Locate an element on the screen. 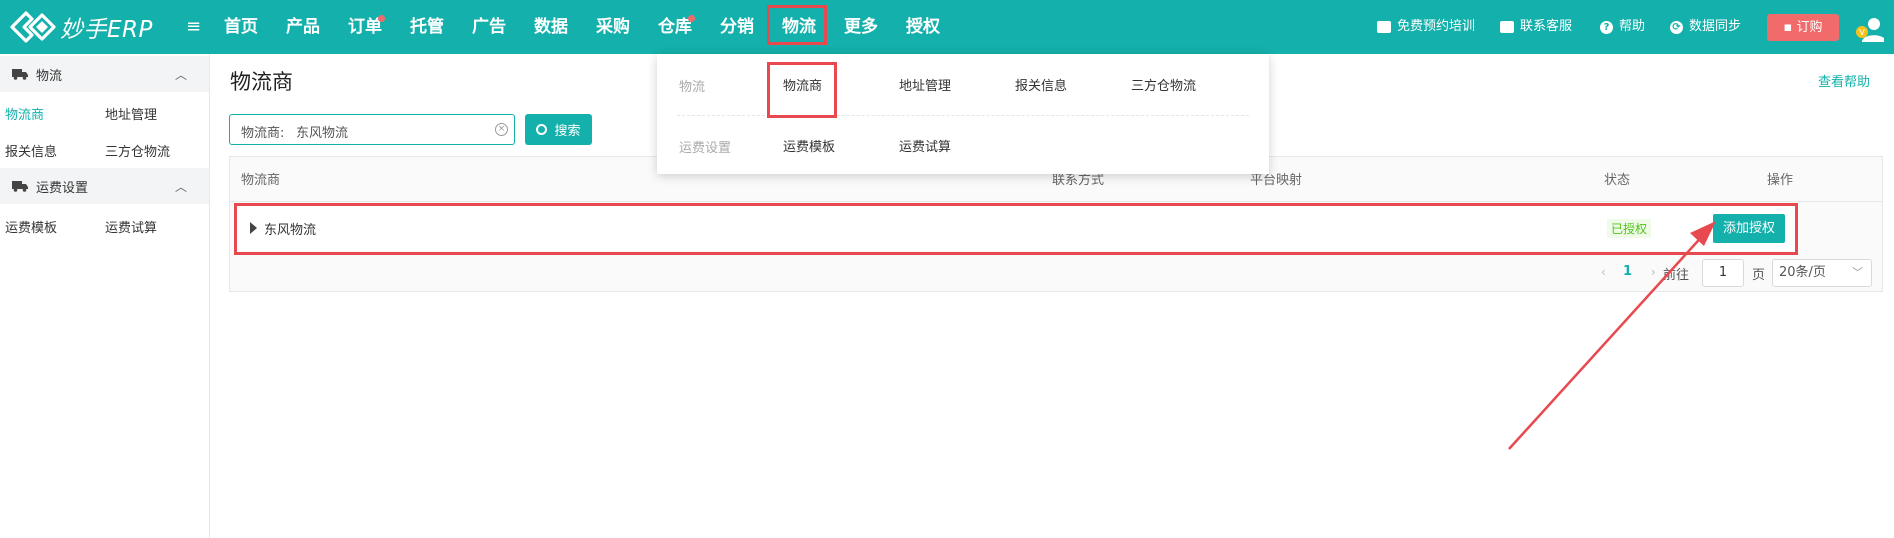  user-avatar-icon: V is located at coordinates (1869, 29).